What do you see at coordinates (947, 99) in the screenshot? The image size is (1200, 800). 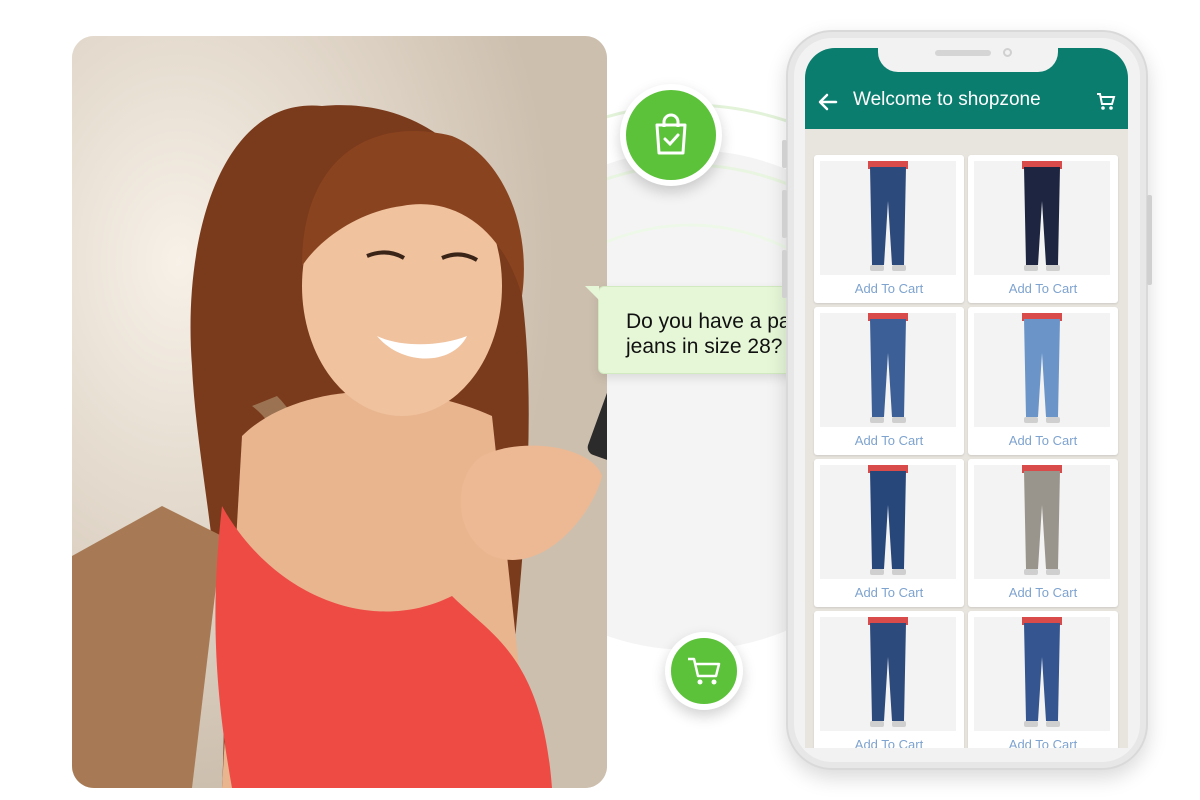 I see `app-title: Welcome to shopzone` at bounding box center [947, 99].